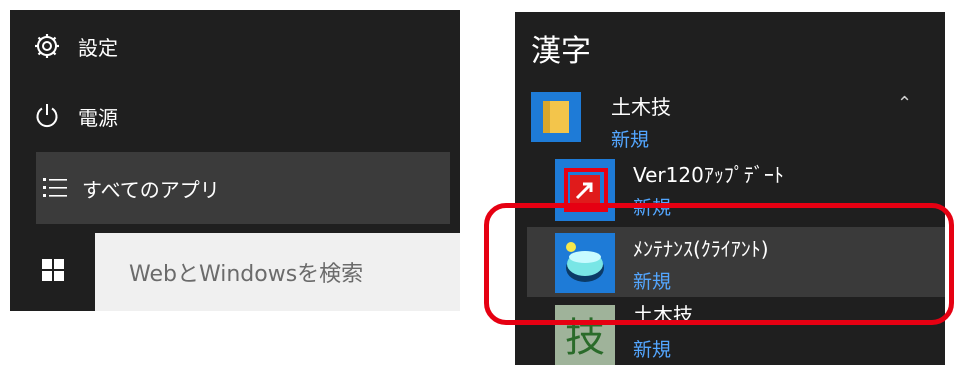 Image resolution: width=963 pixels, height=365 pixels. I want to click on folder-name: 土木技, so click(641, 107).